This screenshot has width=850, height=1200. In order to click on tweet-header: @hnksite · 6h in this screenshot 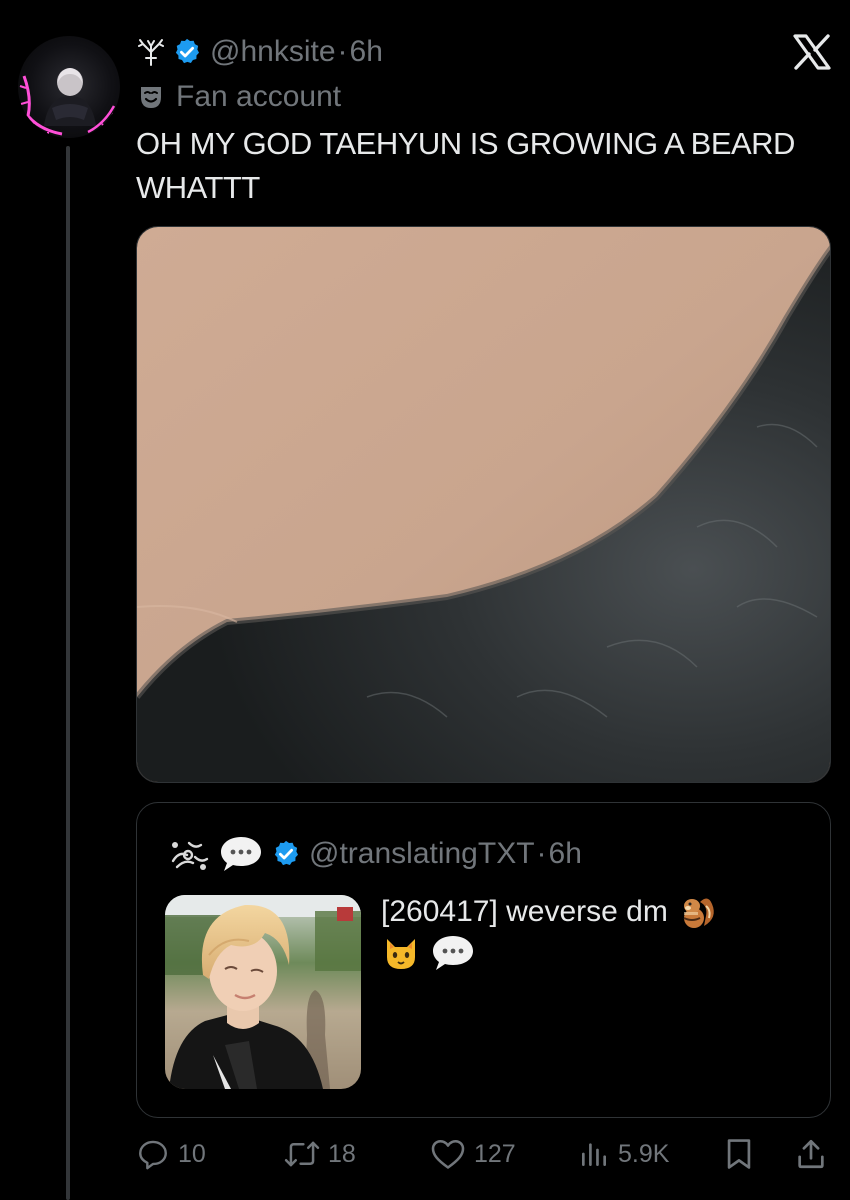, I will do `click(260, 52)`.